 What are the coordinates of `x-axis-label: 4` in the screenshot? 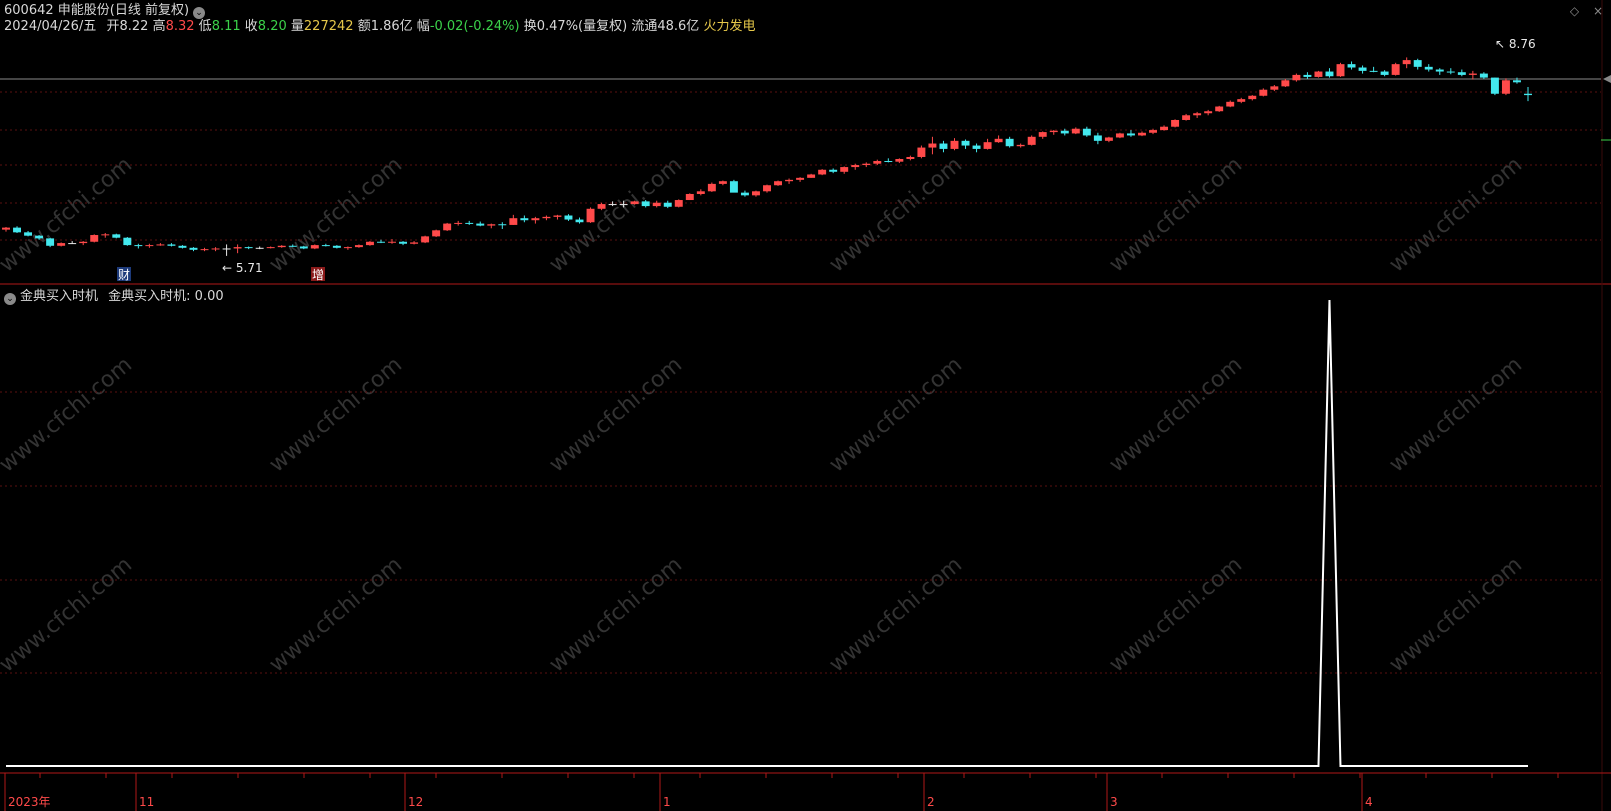 It's located at (1369, 802).